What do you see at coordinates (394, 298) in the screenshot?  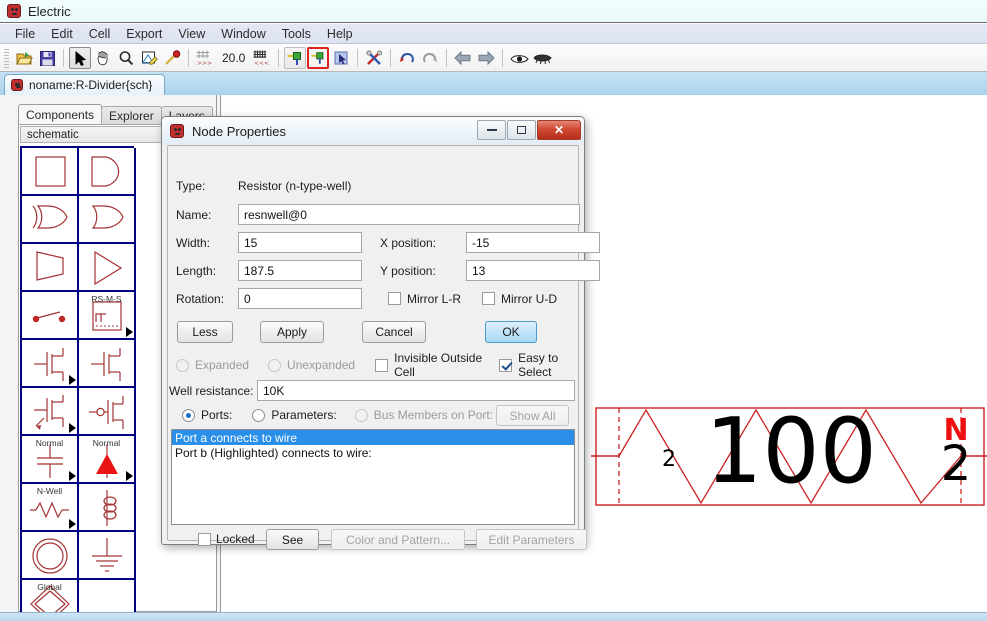 I see `mirror-lr-box` at bounding box center [394, 298].